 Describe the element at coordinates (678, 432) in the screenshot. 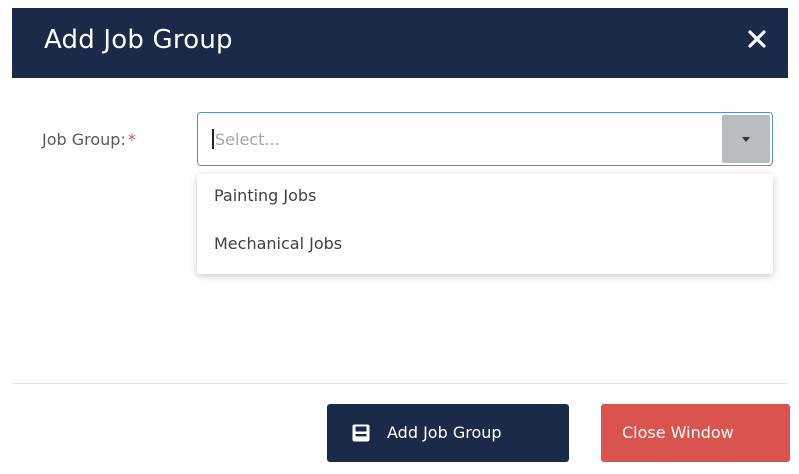

I see `close-window-label: Close Window` at that location.